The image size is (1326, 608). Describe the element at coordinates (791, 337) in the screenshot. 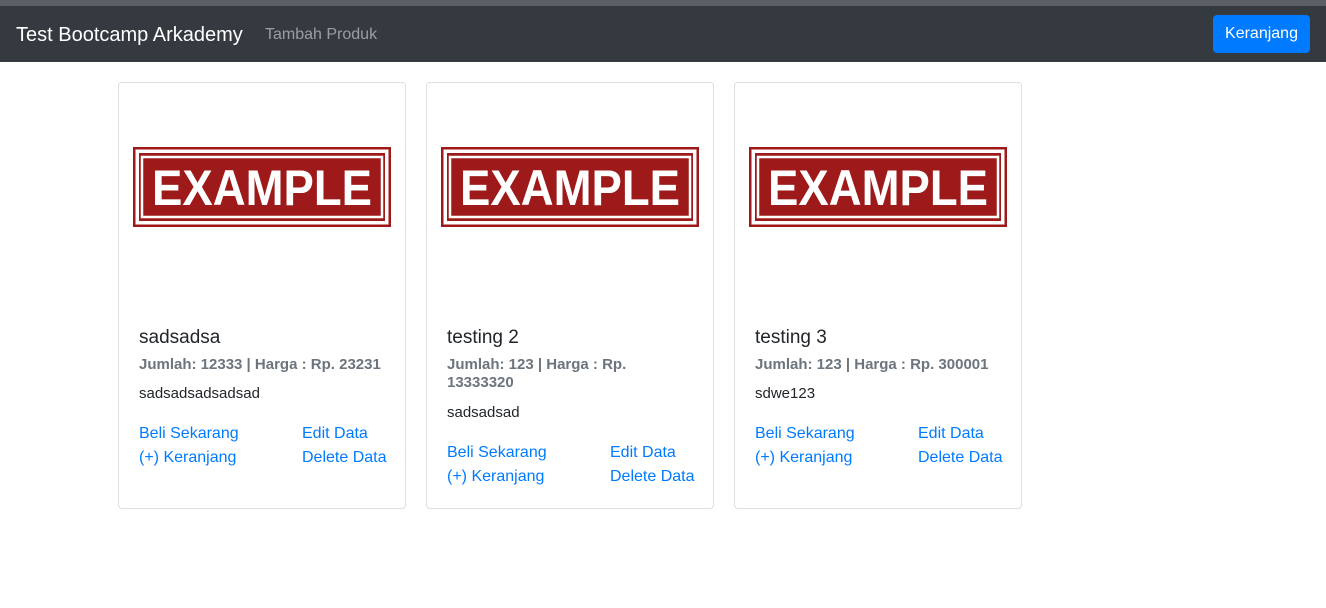

I see `product-name: testing 3` at that location.